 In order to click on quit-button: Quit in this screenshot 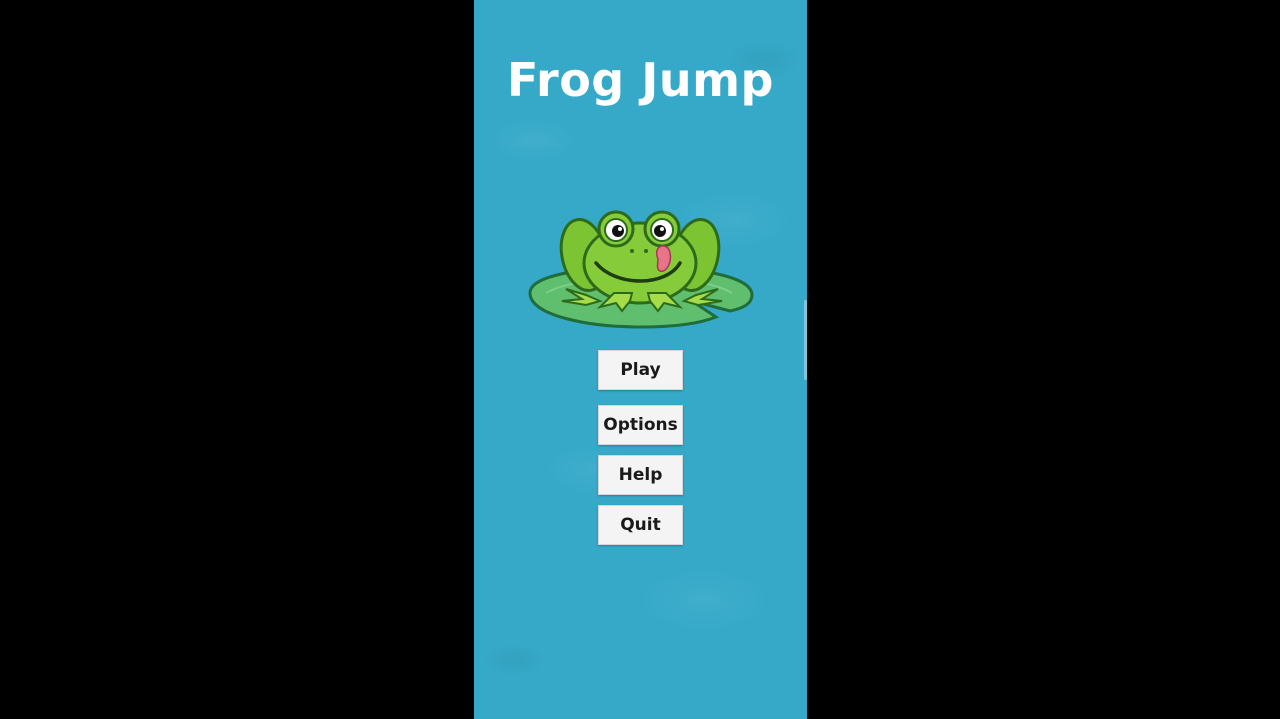, I will do `click(640, 525)`.